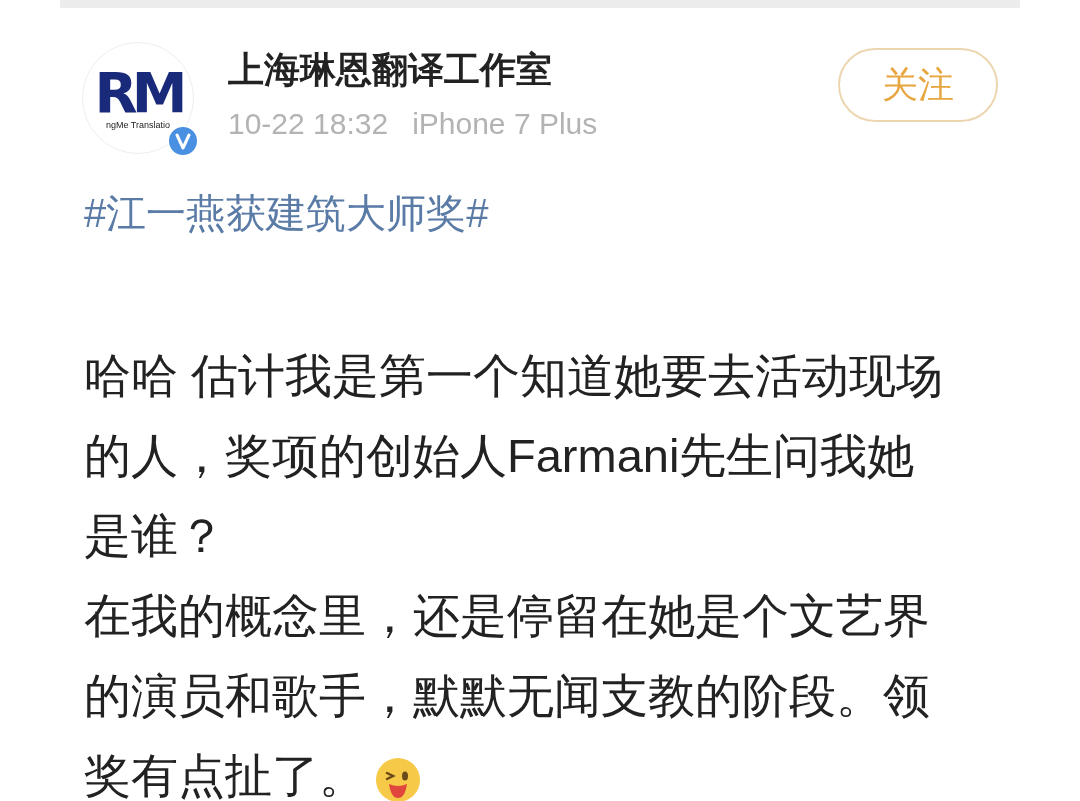  Describe the element at coordinates (413, 70) in the screenshot. I see `author-name: 上海琳恩翻译工作室` at that location.